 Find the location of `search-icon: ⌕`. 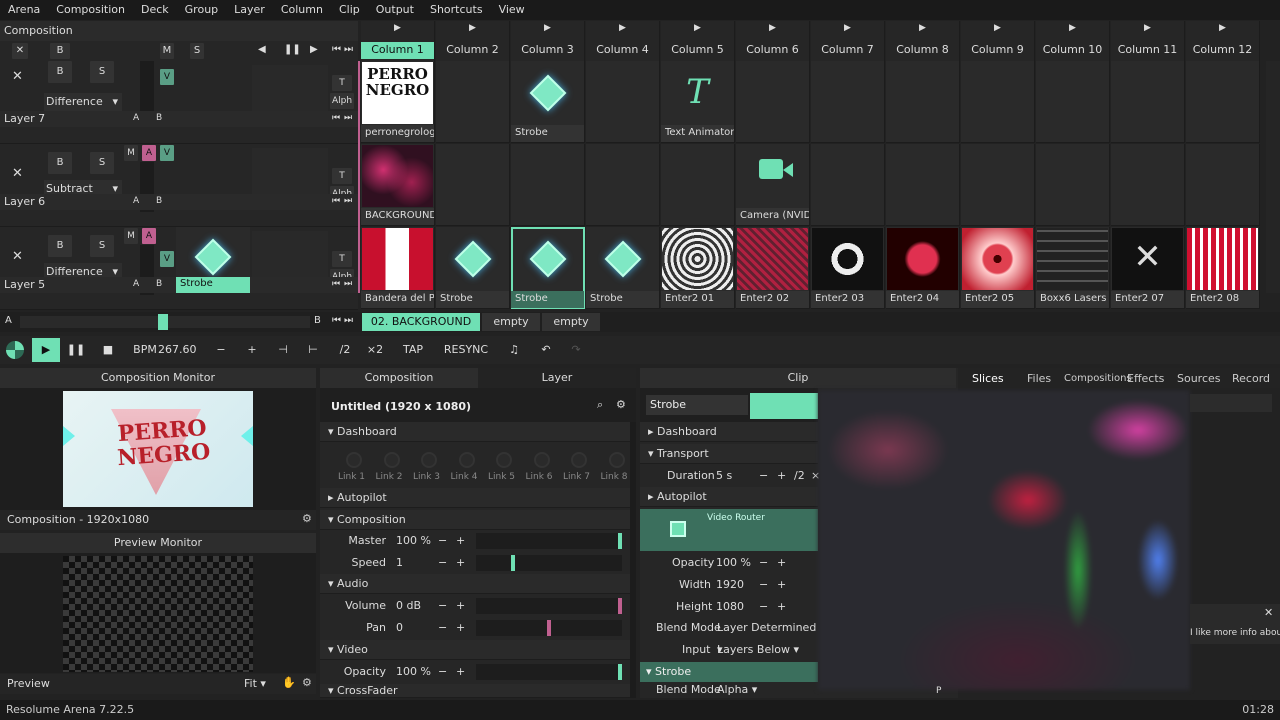

search-icon: ⌕ is located at coordinates (600, 405).